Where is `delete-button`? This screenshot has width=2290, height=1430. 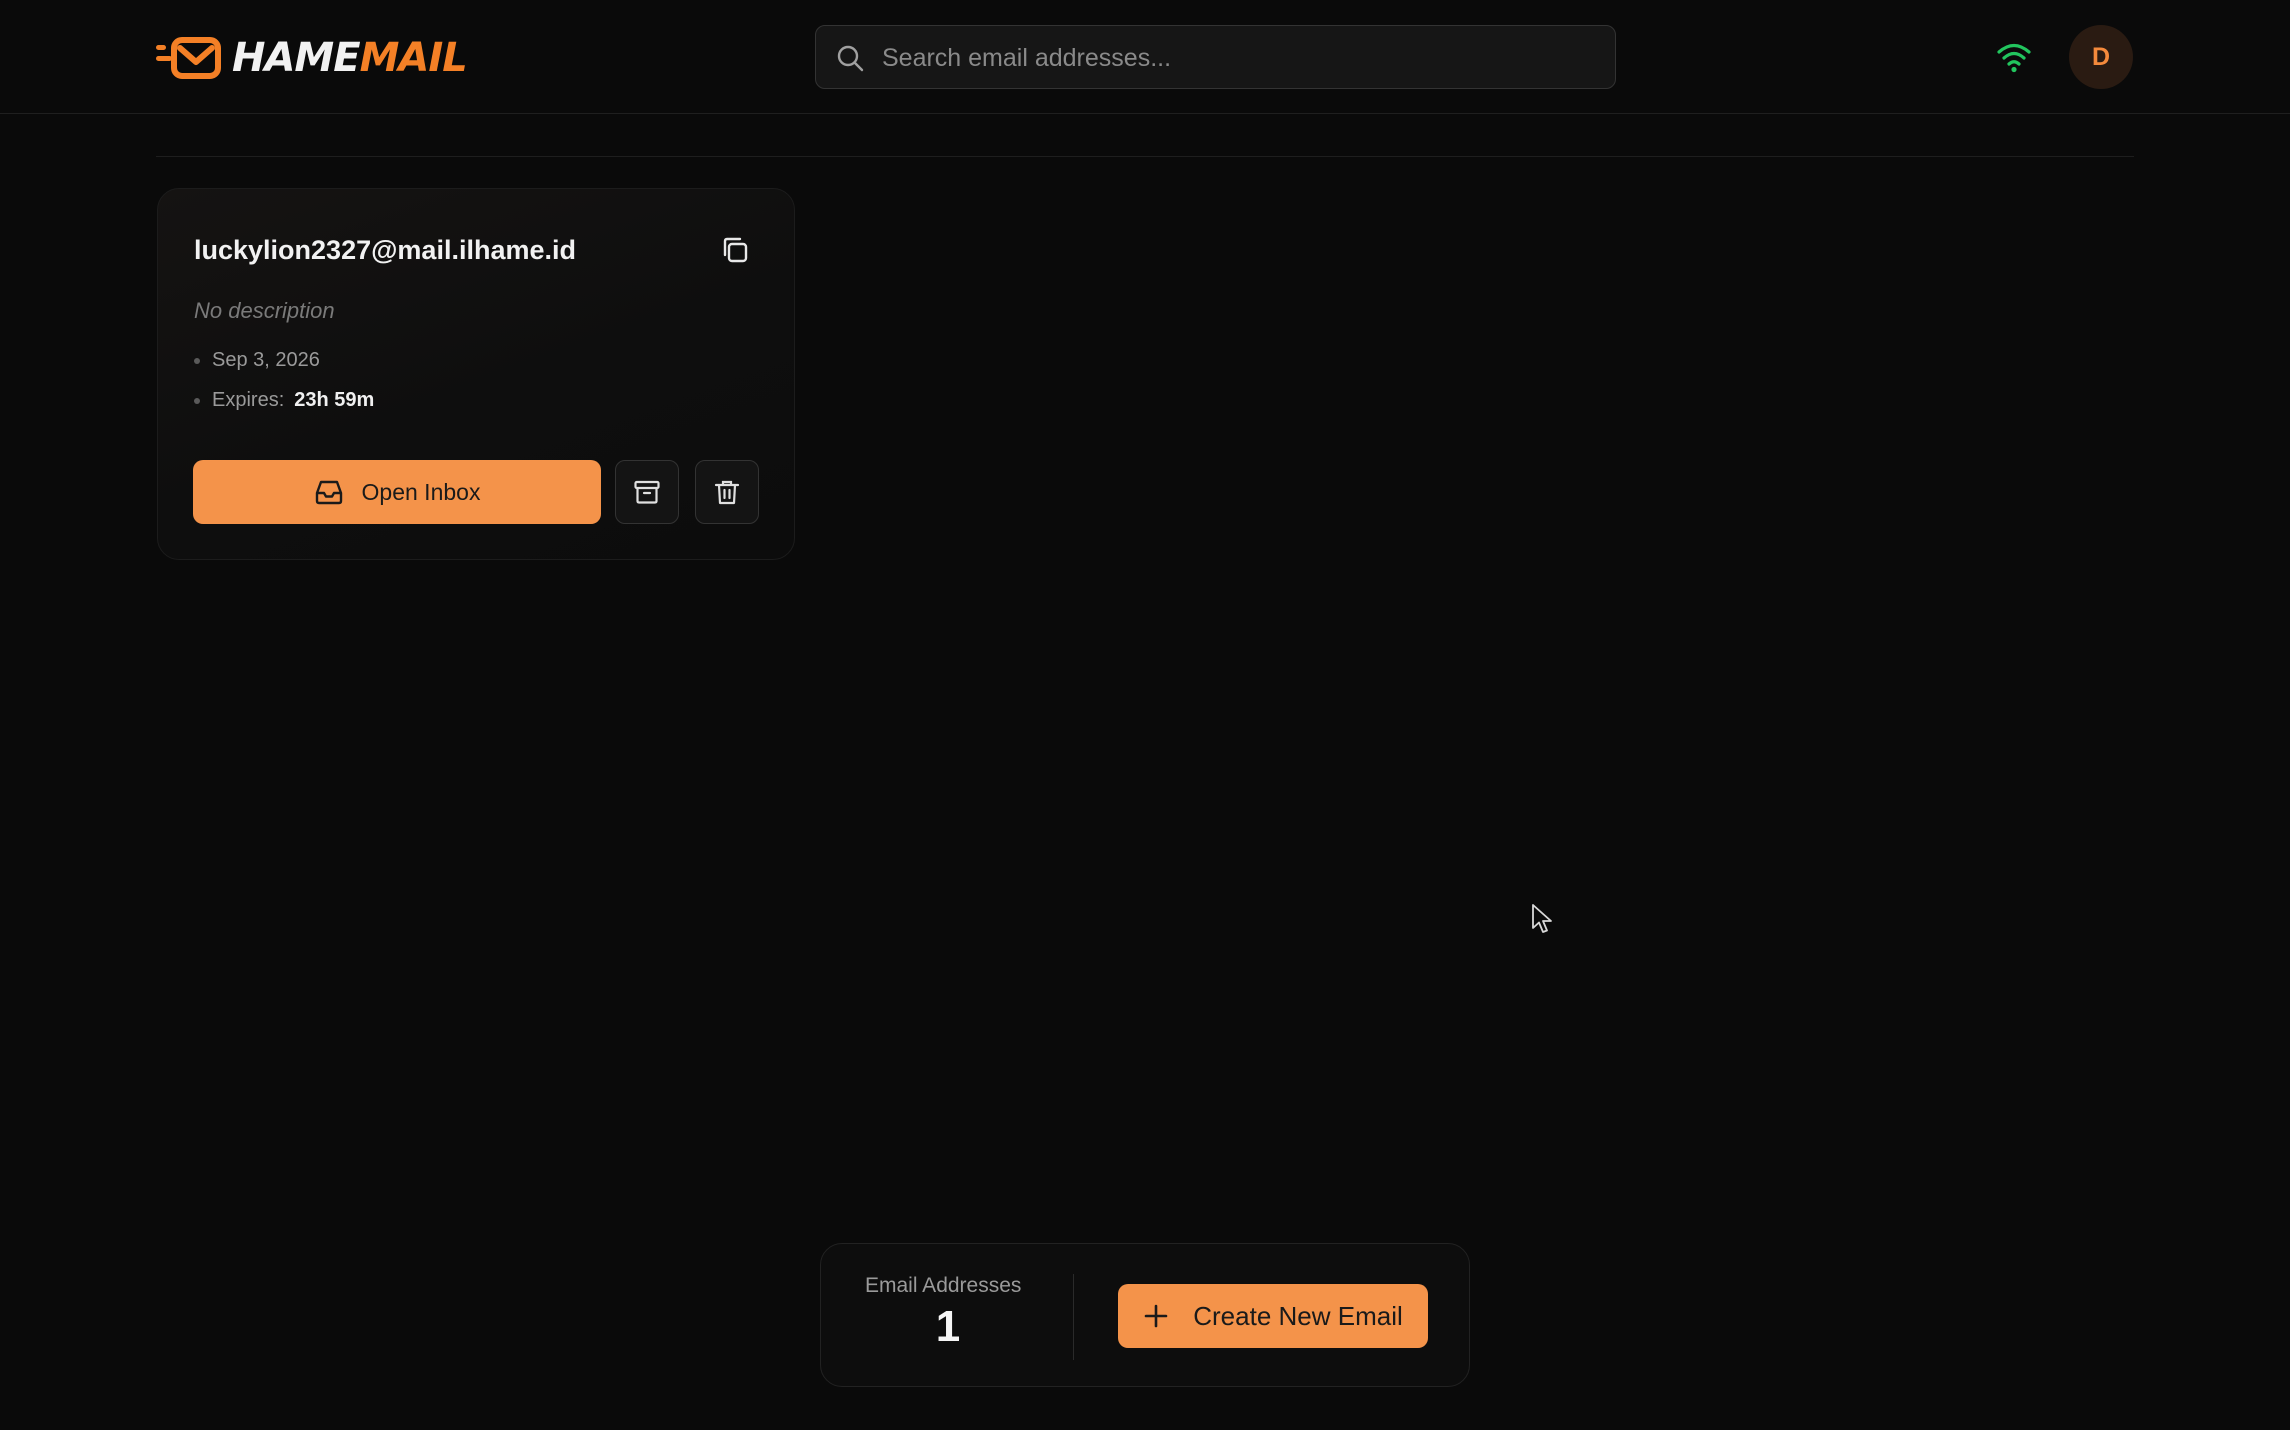
delete-button is located at coordinates (727, 492).